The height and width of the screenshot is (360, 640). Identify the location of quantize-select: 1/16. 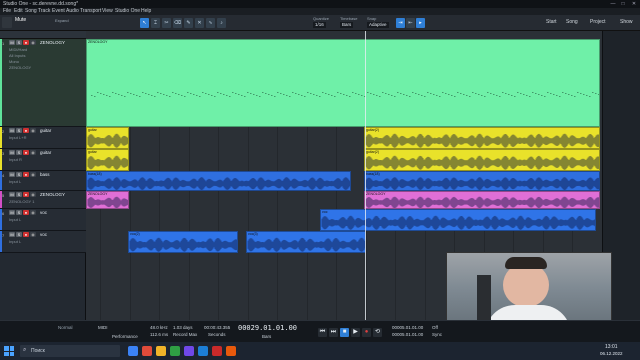
(319, 25).